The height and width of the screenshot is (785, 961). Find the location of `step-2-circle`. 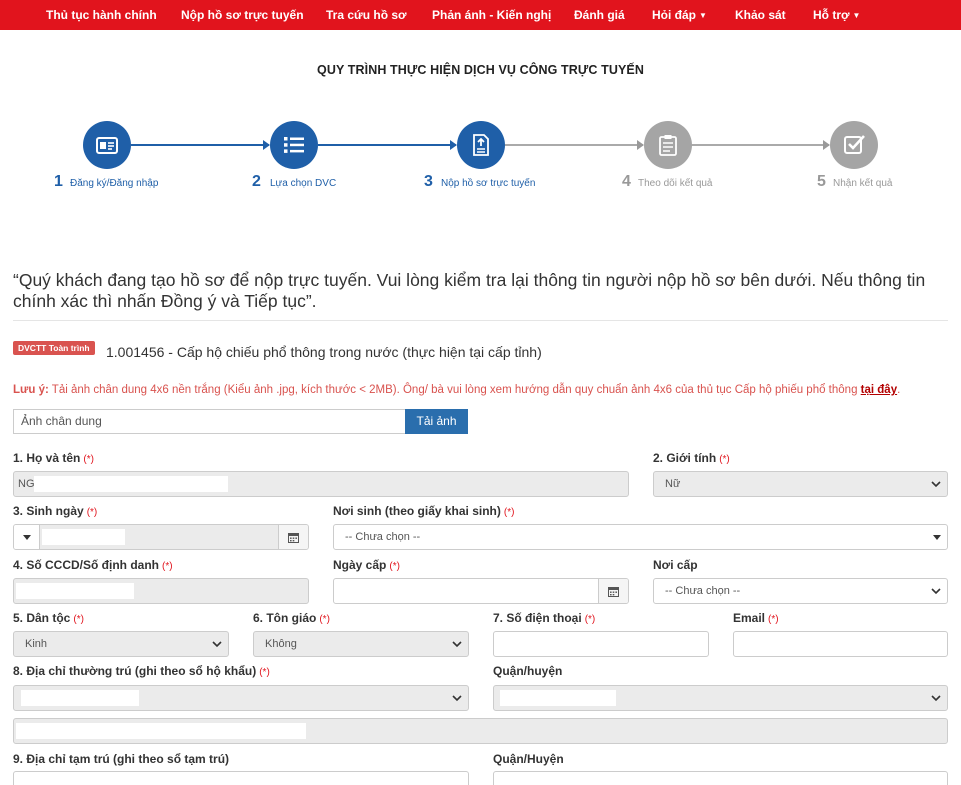

step-2-circle is located at coordinates (294, 145).